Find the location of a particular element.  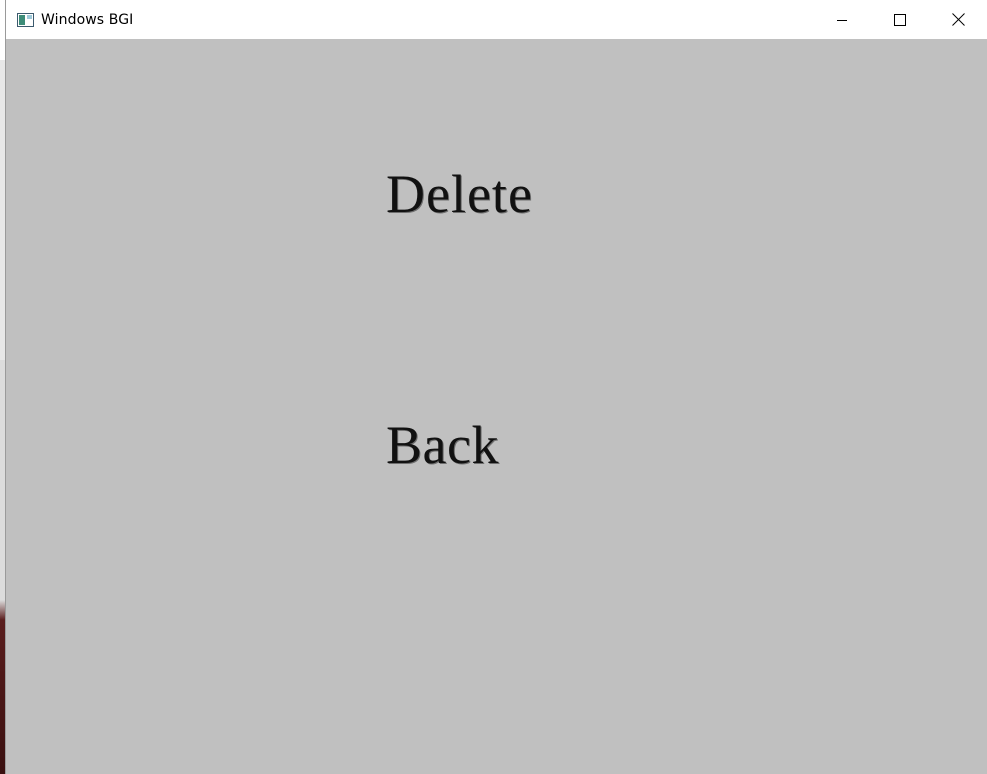

bgi-app-icon is located at coordinates (25, 19).